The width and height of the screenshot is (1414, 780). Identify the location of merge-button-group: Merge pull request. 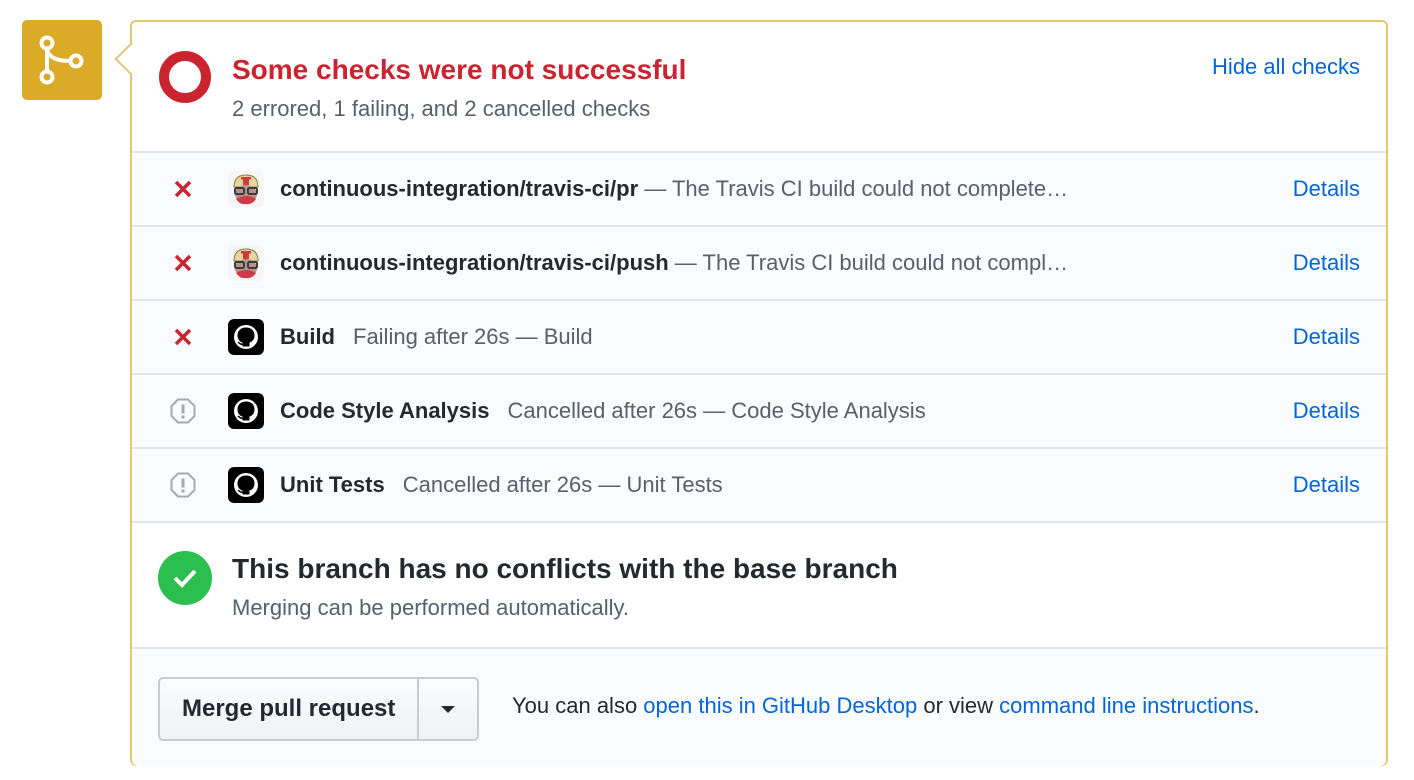
(319, 709).